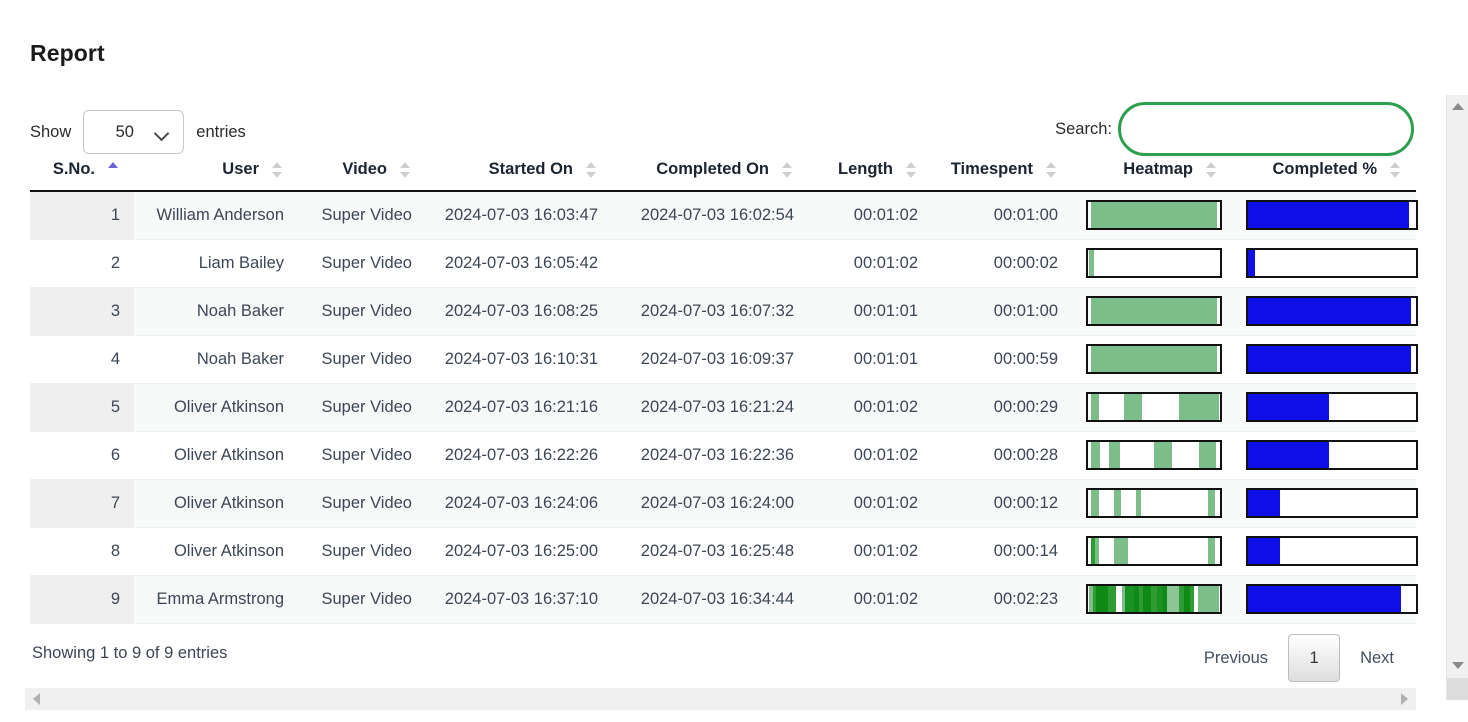 This screenshot has width=1468, height=722. What do you see at coordinates (1236, 658) in the screenshot?
I see `pagination-previous: Previous` at bounding box center [1236, 658].